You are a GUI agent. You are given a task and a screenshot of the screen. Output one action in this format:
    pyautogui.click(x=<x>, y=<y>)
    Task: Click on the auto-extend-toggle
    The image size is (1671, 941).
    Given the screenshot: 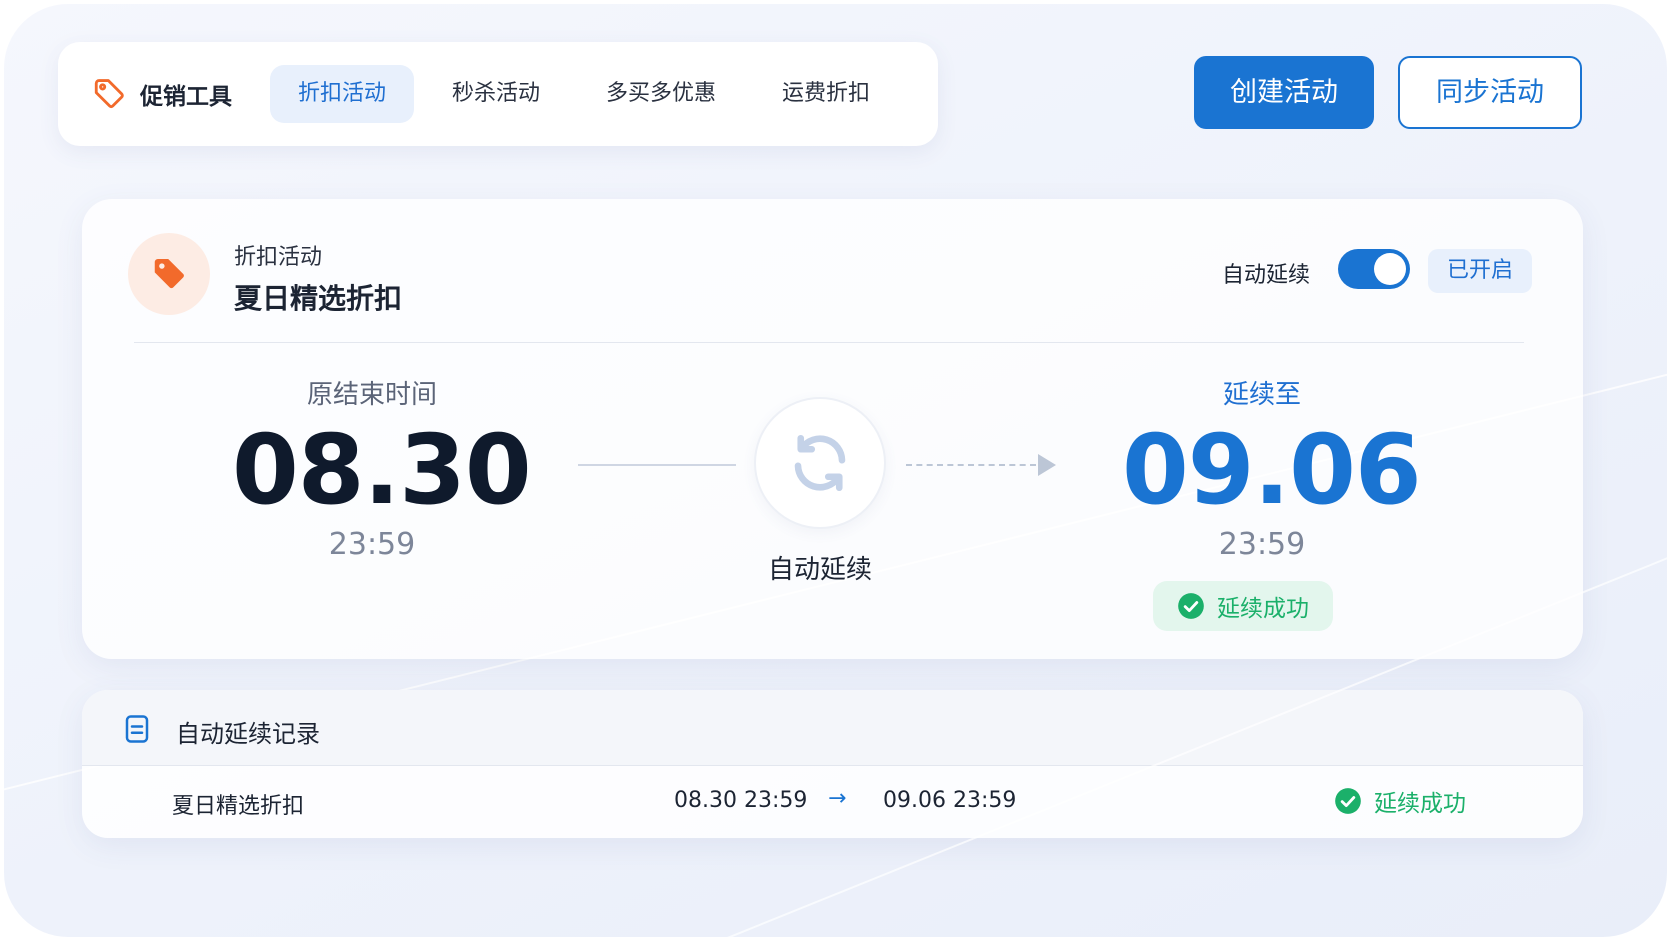 What is the action you would take?
    pyautogui.click(x=1374, y=269)
    